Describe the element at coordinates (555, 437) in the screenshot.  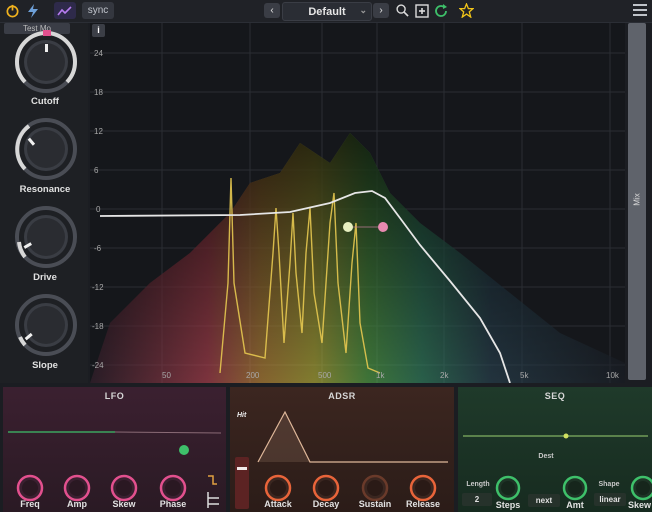
I see `seq-display` at that location.